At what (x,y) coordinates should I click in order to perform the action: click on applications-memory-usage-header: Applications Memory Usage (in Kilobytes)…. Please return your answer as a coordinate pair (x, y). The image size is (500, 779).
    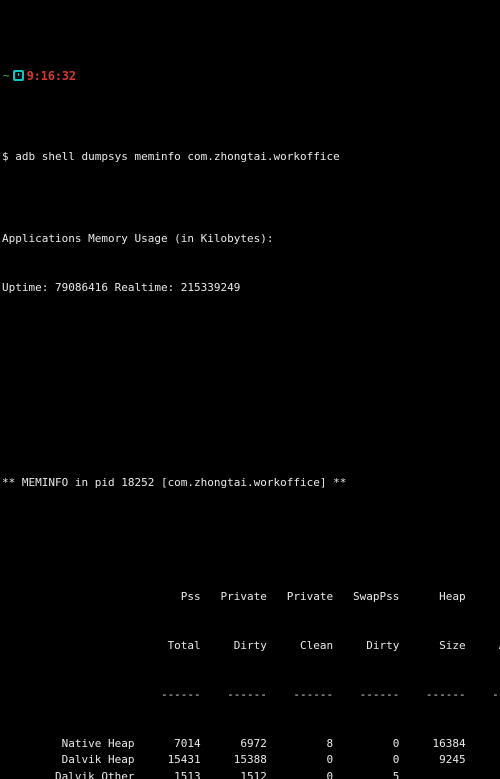
    Looking at the image, I should click on (138, 238).